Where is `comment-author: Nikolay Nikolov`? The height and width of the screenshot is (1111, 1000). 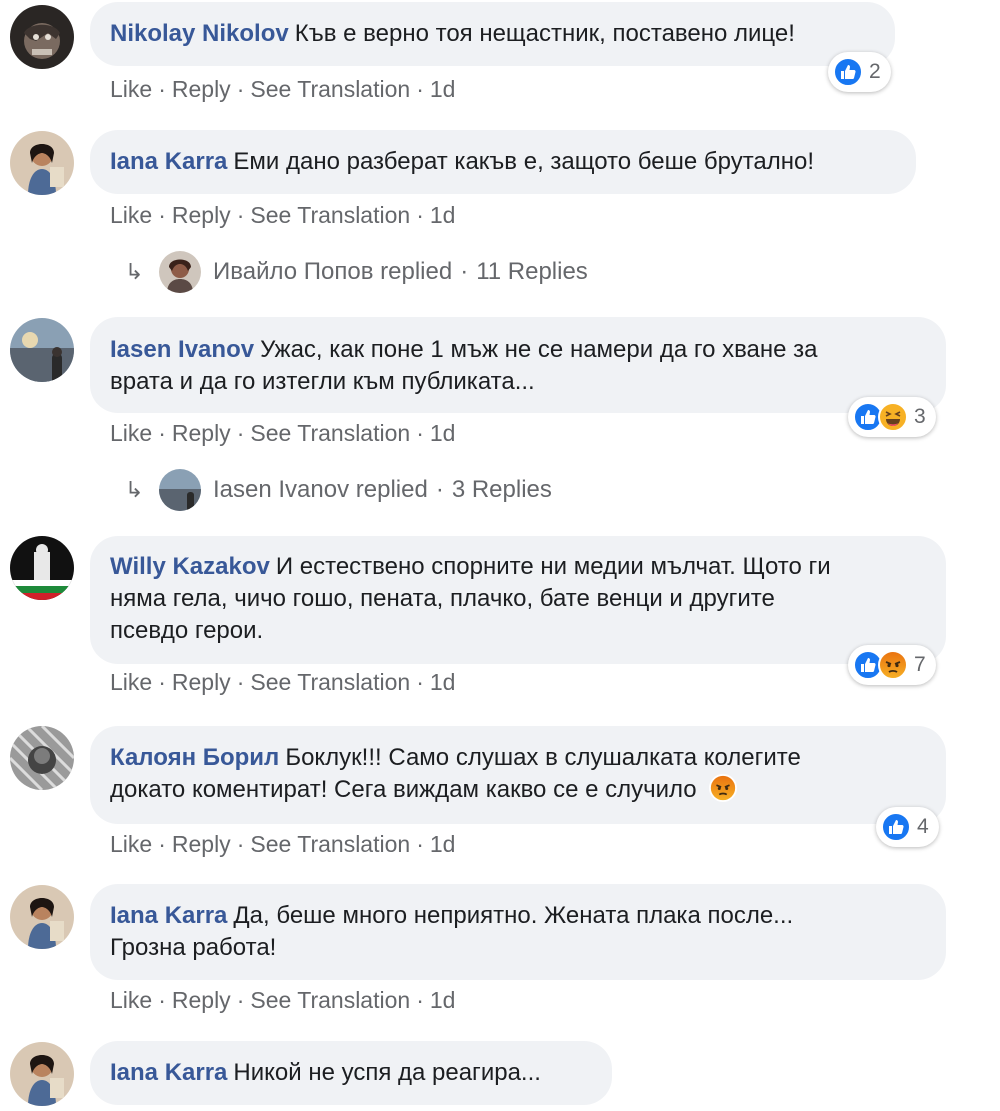
comment-author: Nikolay Nikolov is located at coordinates (199, 33).